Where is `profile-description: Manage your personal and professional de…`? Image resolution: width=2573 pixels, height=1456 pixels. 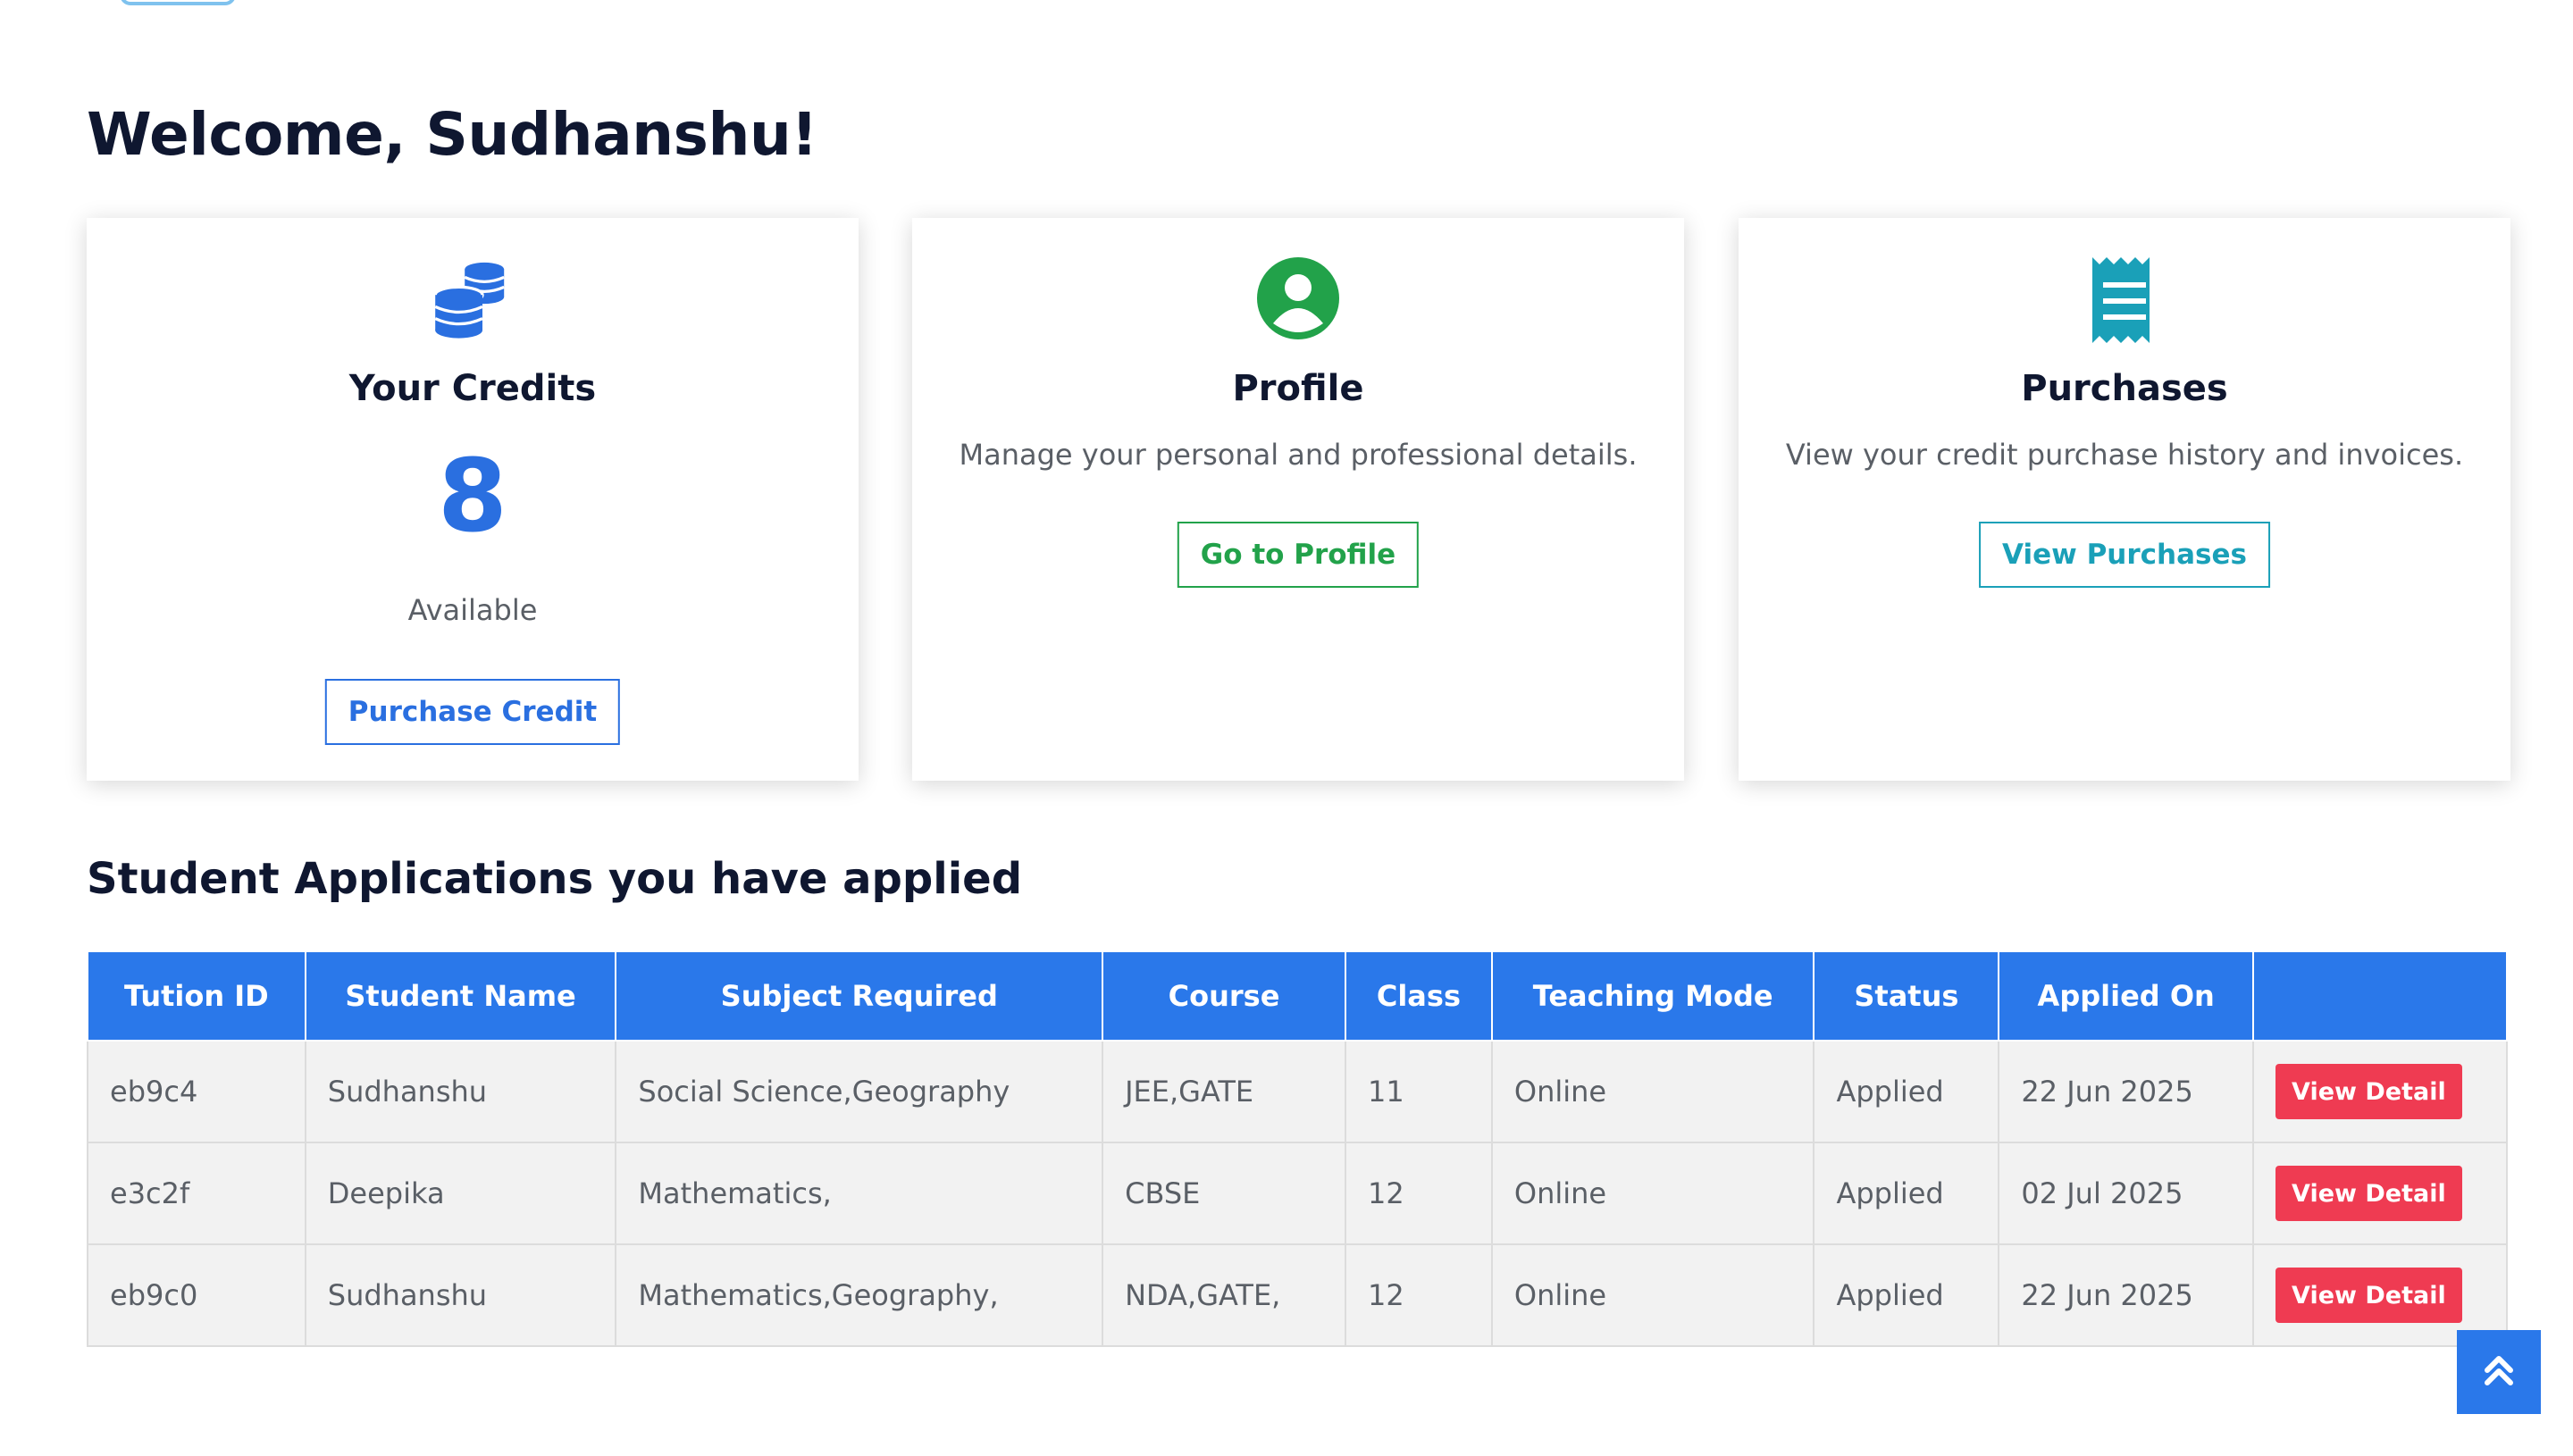 profile-description: Manage your personal and professional de… is located at coordinates (1298, 455).